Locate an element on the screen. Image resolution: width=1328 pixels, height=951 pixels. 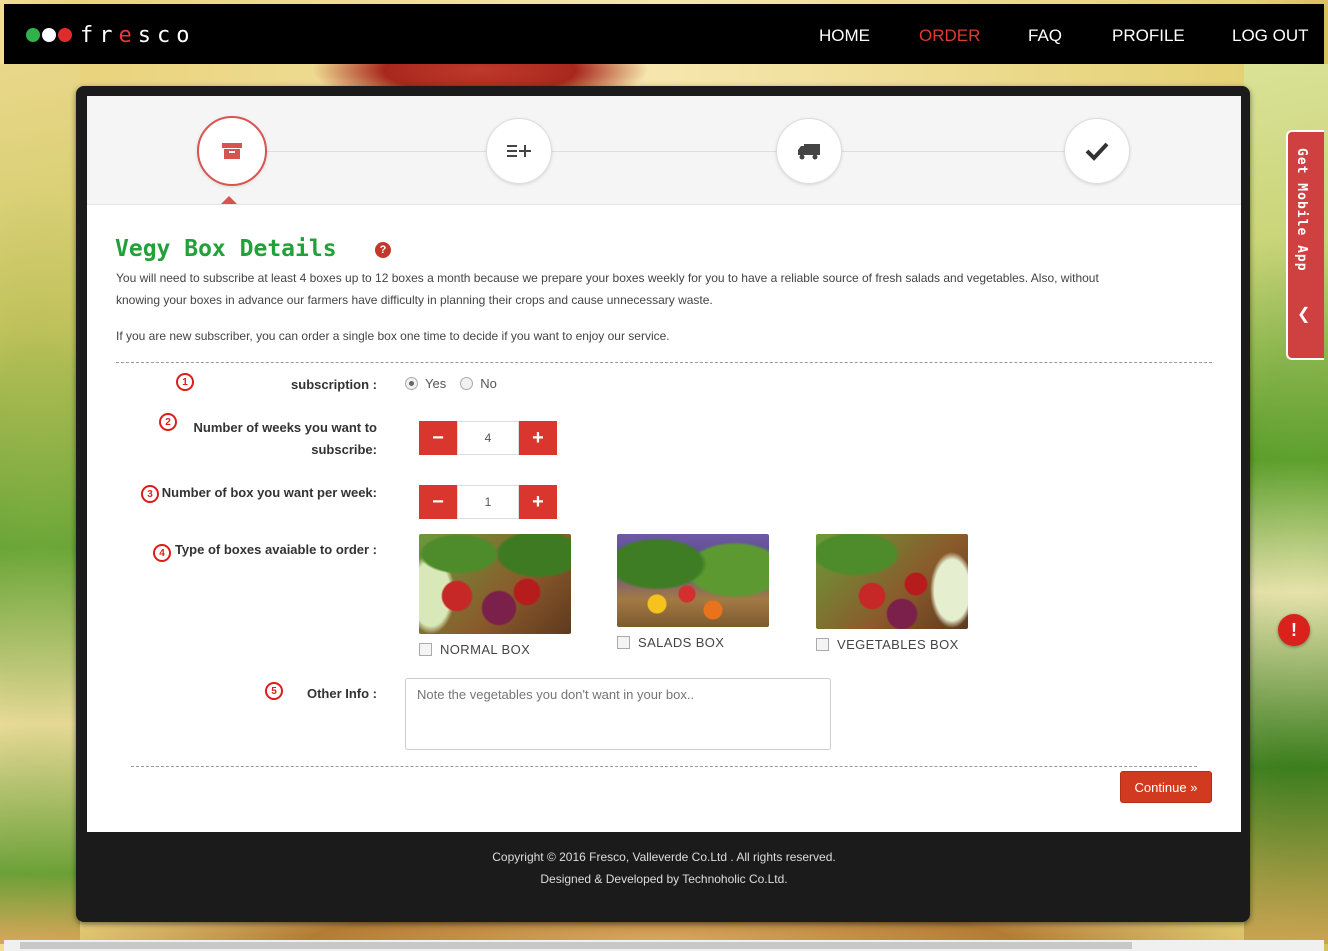
brand-logo: fresco is located at coordinates (111, 35).